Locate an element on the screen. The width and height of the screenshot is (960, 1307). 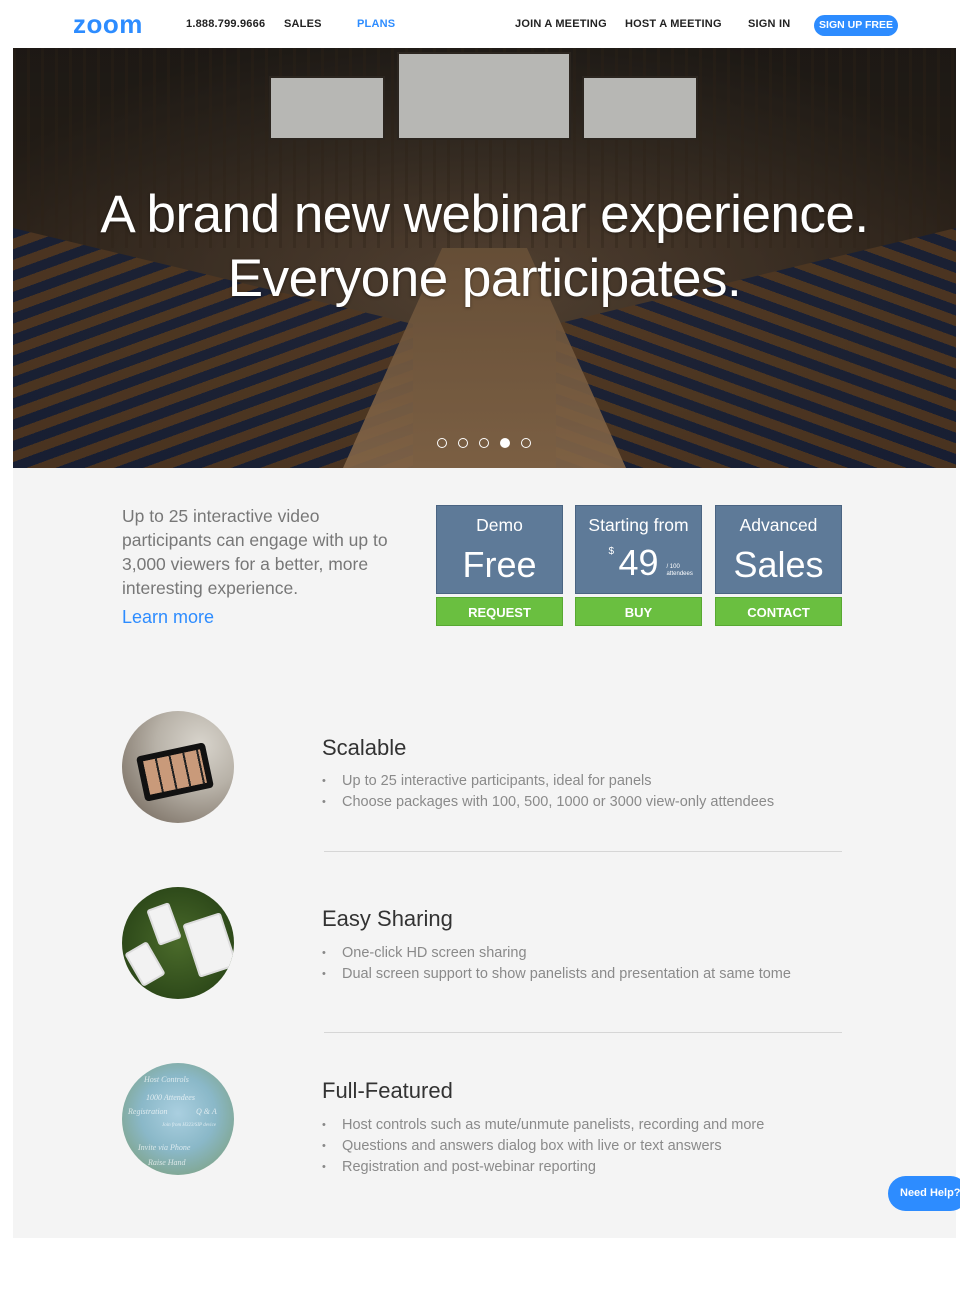
plan-card-advanced: Advanced Sales CONTACT is located at coordinates (778, 565).